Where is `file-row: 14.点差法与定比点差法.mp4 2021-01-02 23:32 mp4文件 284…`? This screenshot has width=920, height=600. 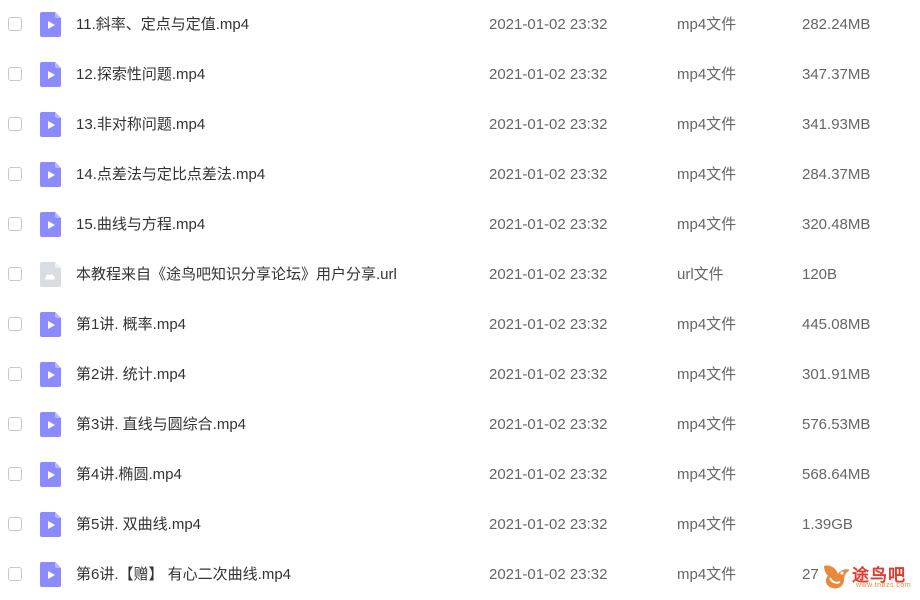 file-row: 14.点差法与定比点差法.mp4 2021-01-02 23:32 mp4文件 284… is located at coordinates (460, 175).